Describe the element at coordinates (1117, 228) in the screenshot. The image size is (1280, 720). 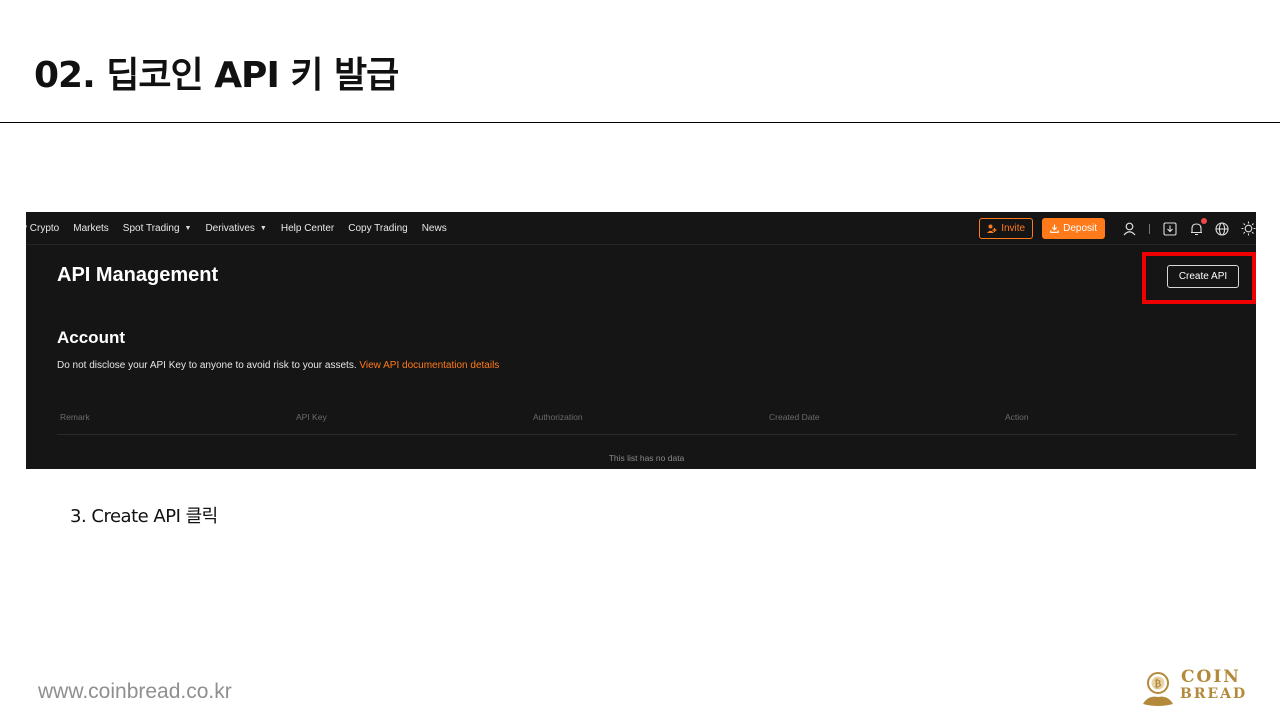
I see `nav-actions: Invite Deposit` at that location.